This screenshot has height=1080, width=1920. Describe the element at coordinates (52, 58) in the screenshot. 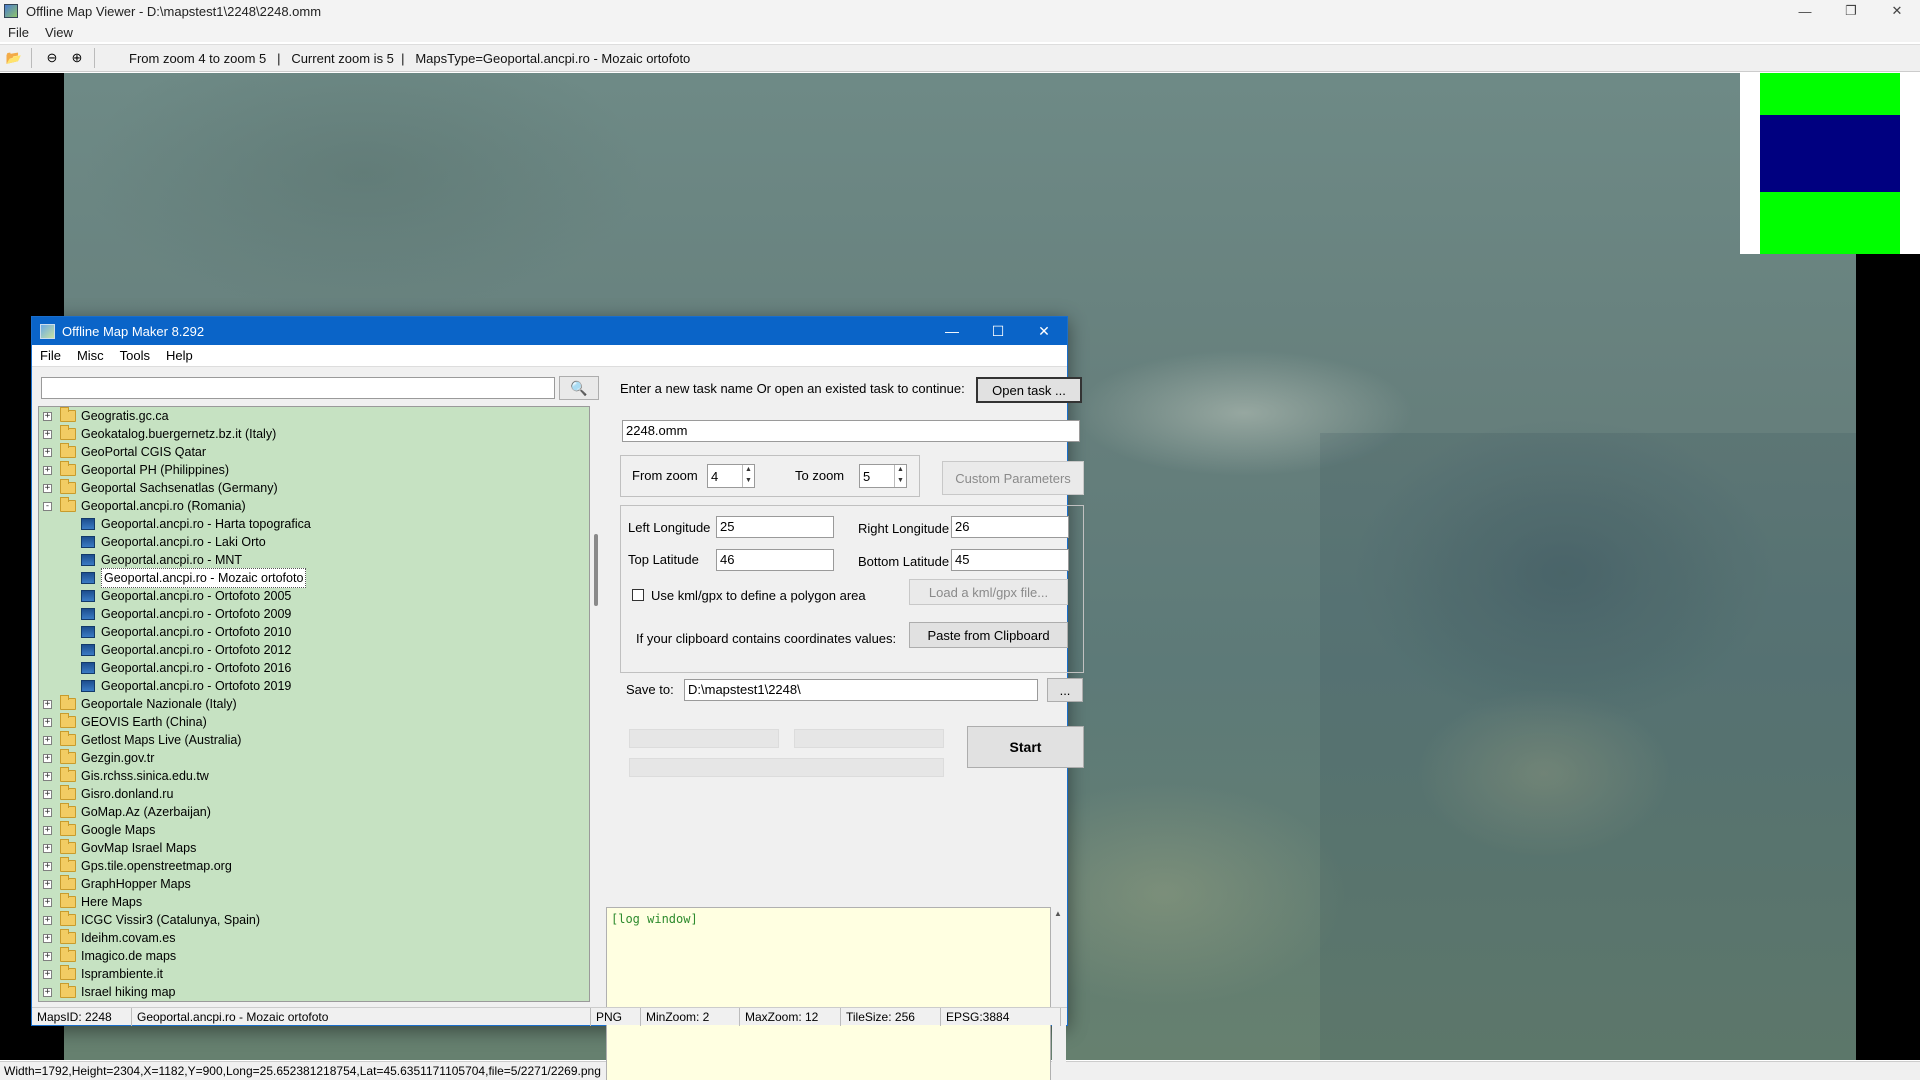

I see `zoom-out-icon: ⊖` at that location.